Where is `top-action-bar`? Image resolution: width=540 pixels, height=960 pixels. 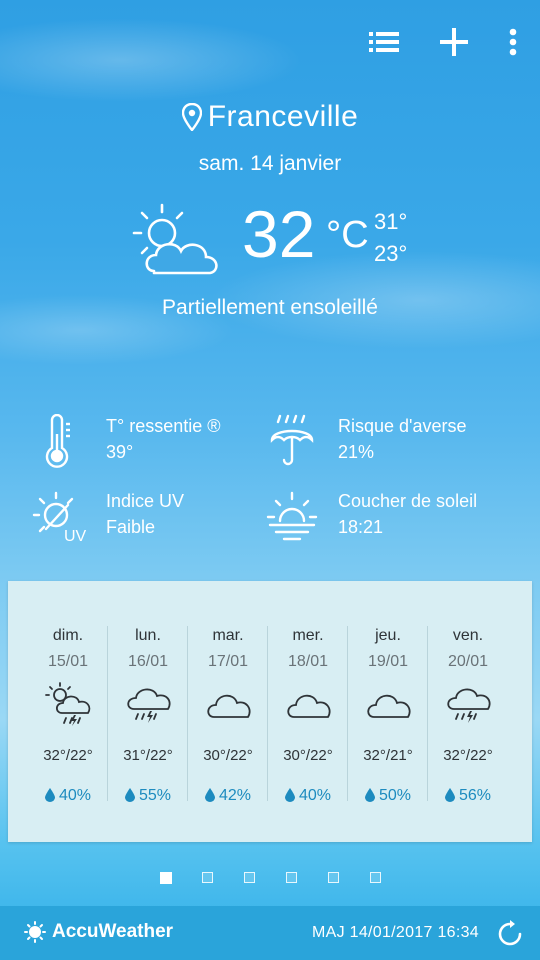
top-action-bar is located at coordinates (443, 42).